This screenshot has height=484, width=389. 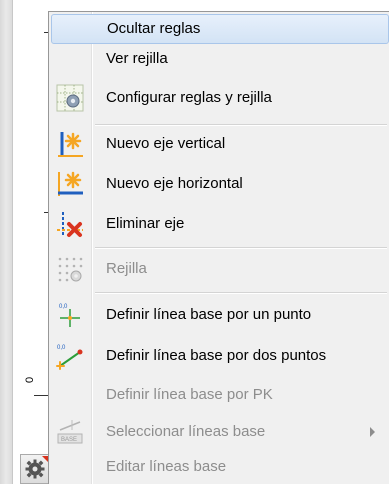 I want to click on menu-item-label: Seleccionar líneas base, so click(x=186, y=432).